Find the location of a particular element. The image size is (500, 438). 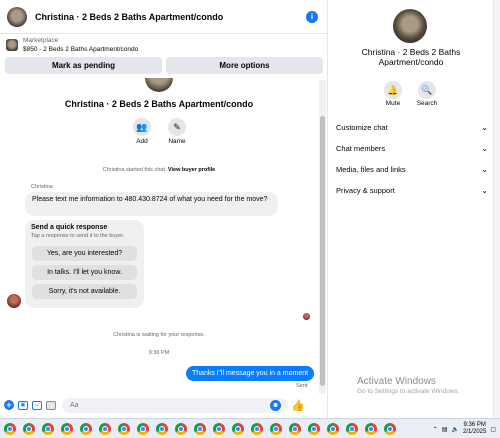

listing-detail: $850 - 2 Beds 2 Baths Apartment/condo is located at coordinates (81, 49).